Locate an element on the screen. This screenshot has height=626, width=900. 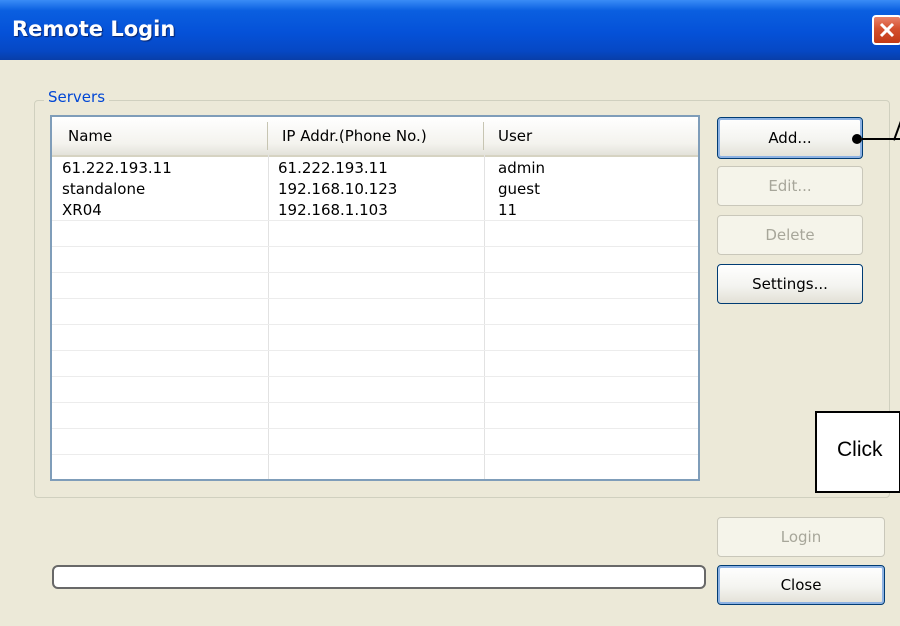
cell-name: XR04 is located at coordinates (82, 210).